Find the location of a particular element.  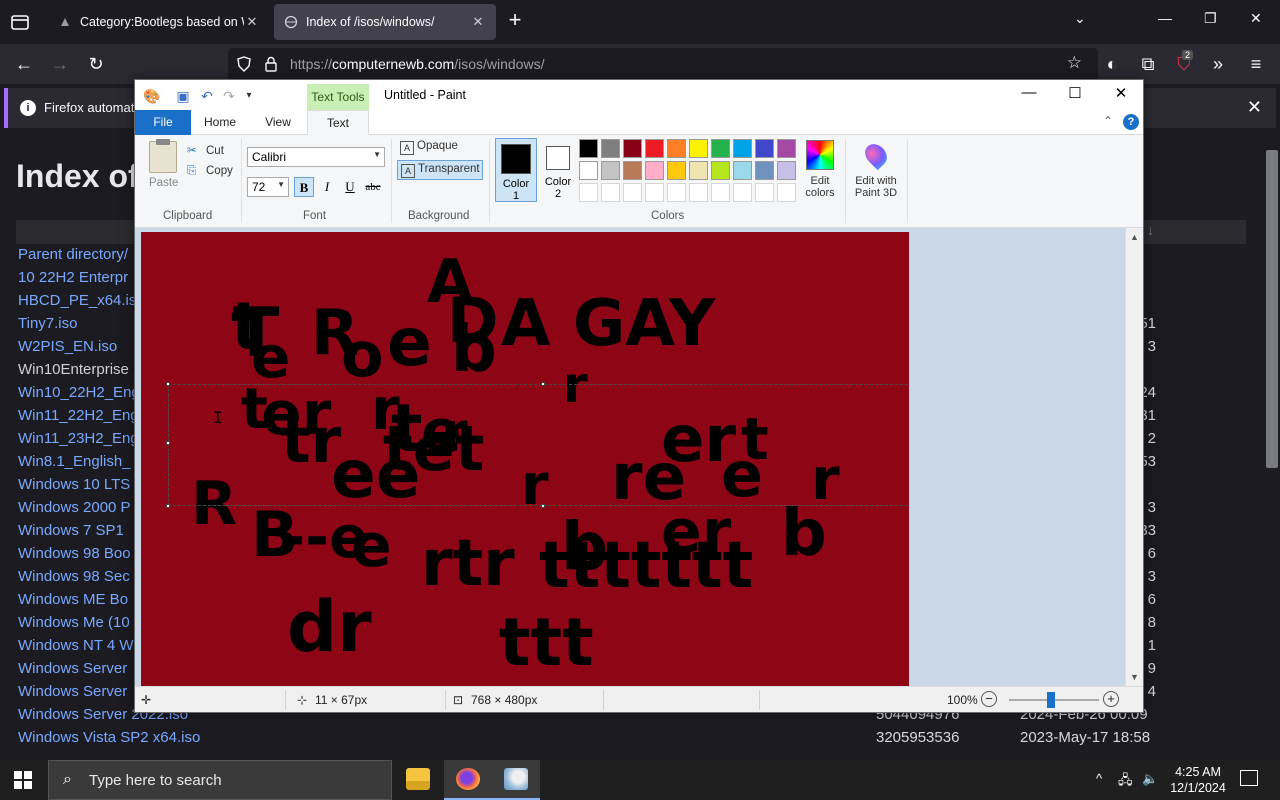

url-bar: https://computernewb.com/isos/windows/ ☆ is located at coordinates (663, 64).